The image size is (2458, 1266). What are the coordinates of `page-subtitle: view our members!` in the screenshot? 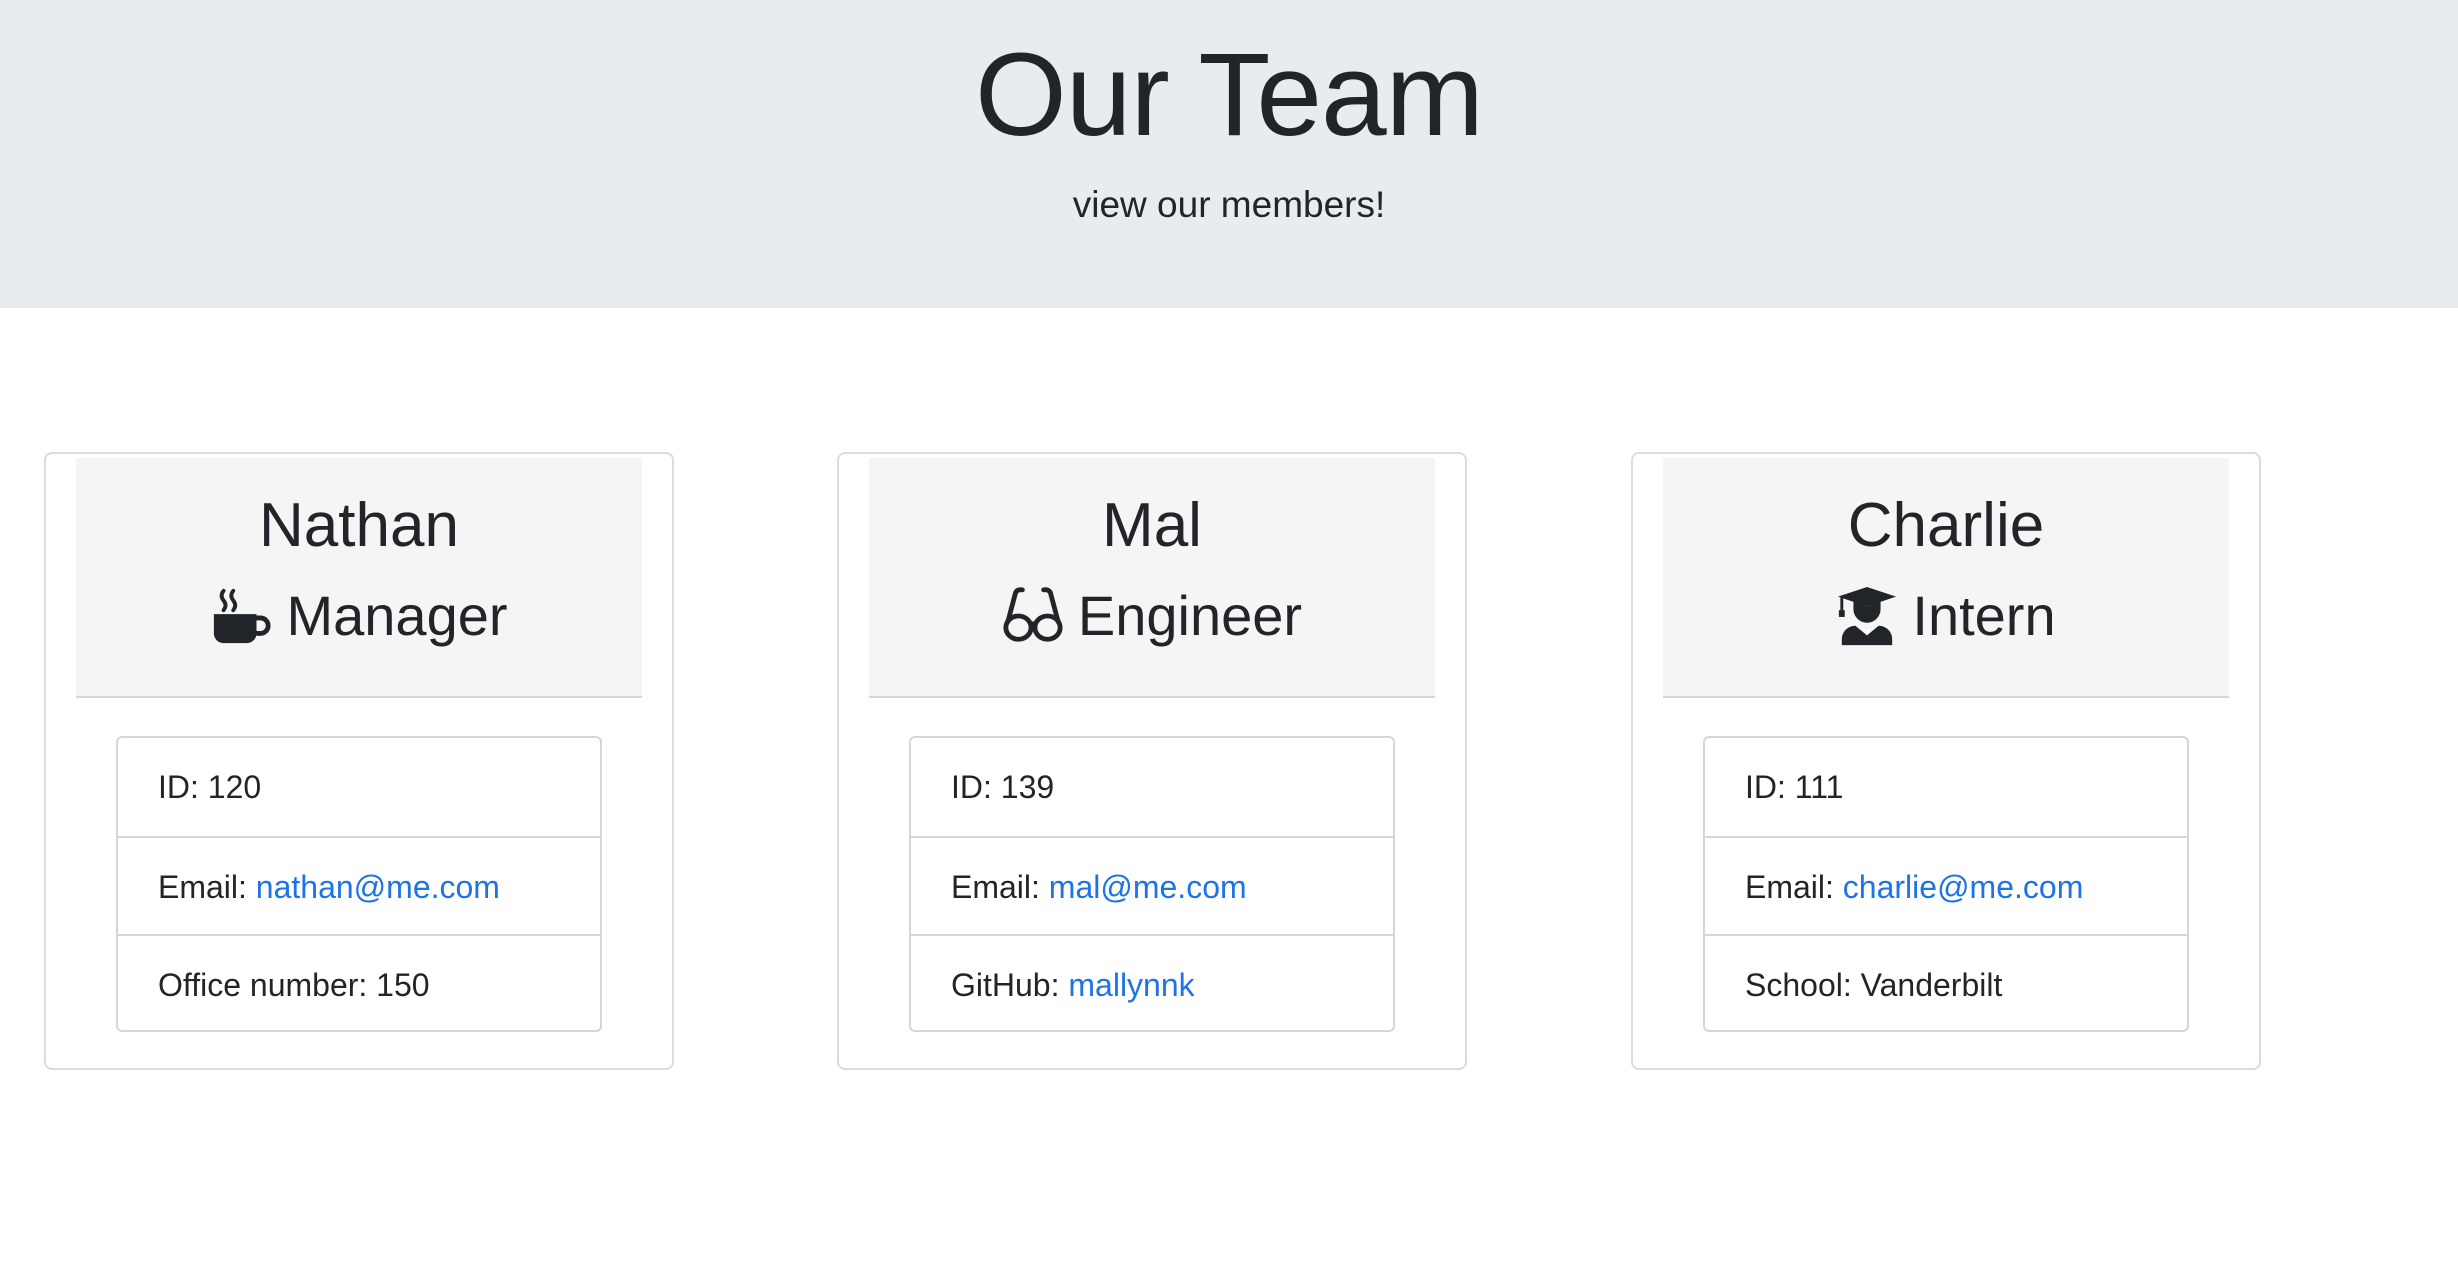 It's located at (1229, 204).